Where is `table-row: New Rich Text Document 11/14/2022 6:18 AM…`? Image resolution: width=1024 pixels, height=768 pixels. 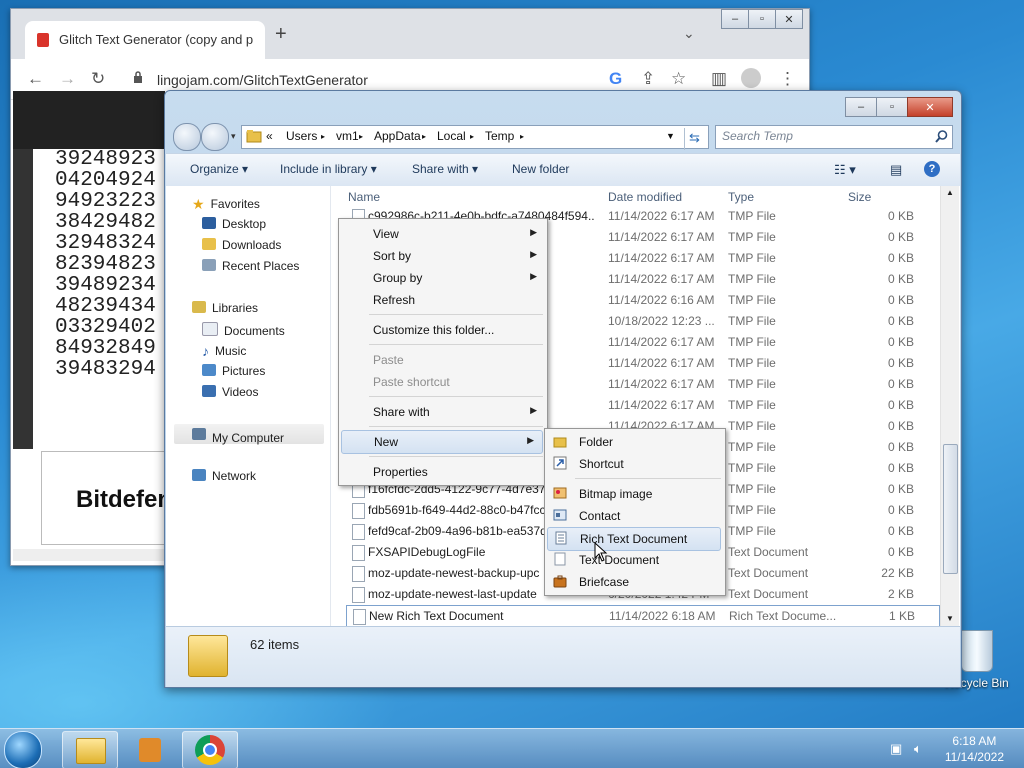
table-row: New Rich Text Document 11/14/2022 6:18 AM… is located at coordinates (643, 616).